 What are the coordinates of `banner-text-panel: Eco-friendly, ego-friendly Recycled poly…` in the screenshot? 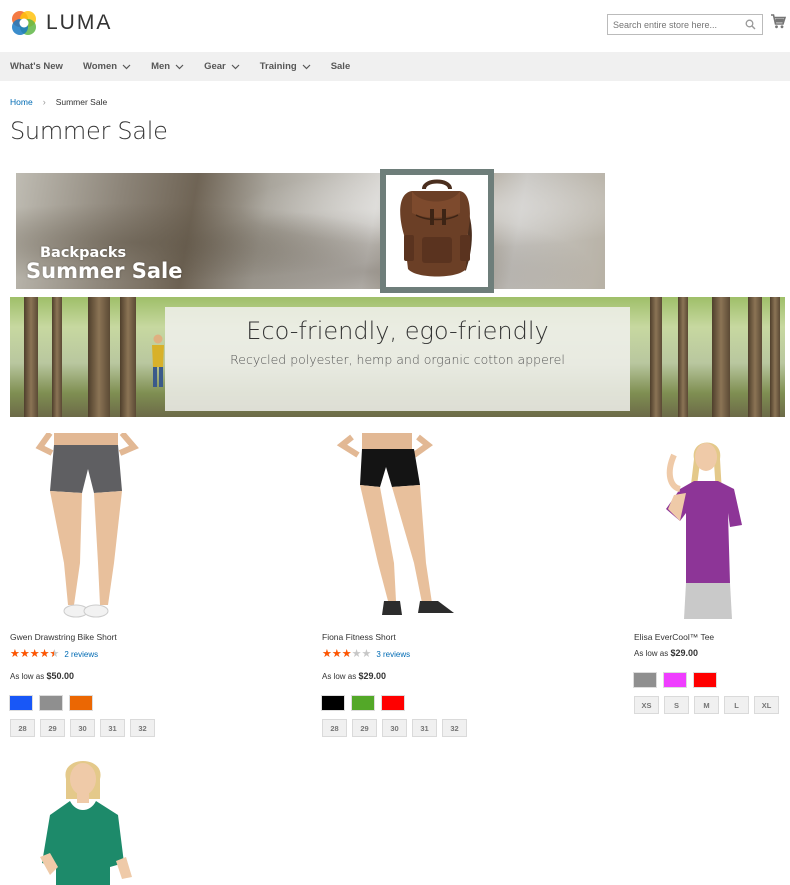 It's located at (397, 359).